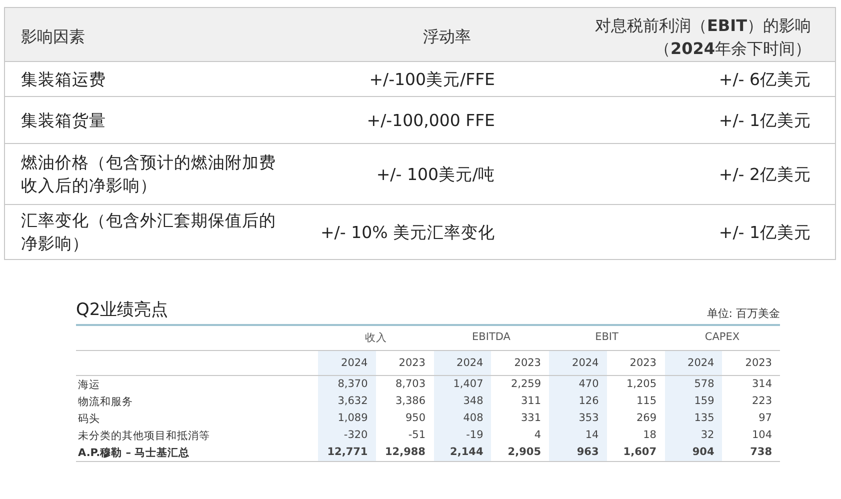 The height and width of the screenshot is (499, 841). I want to click on impact-cell: +/- 1亿美元, so click(665, 120).